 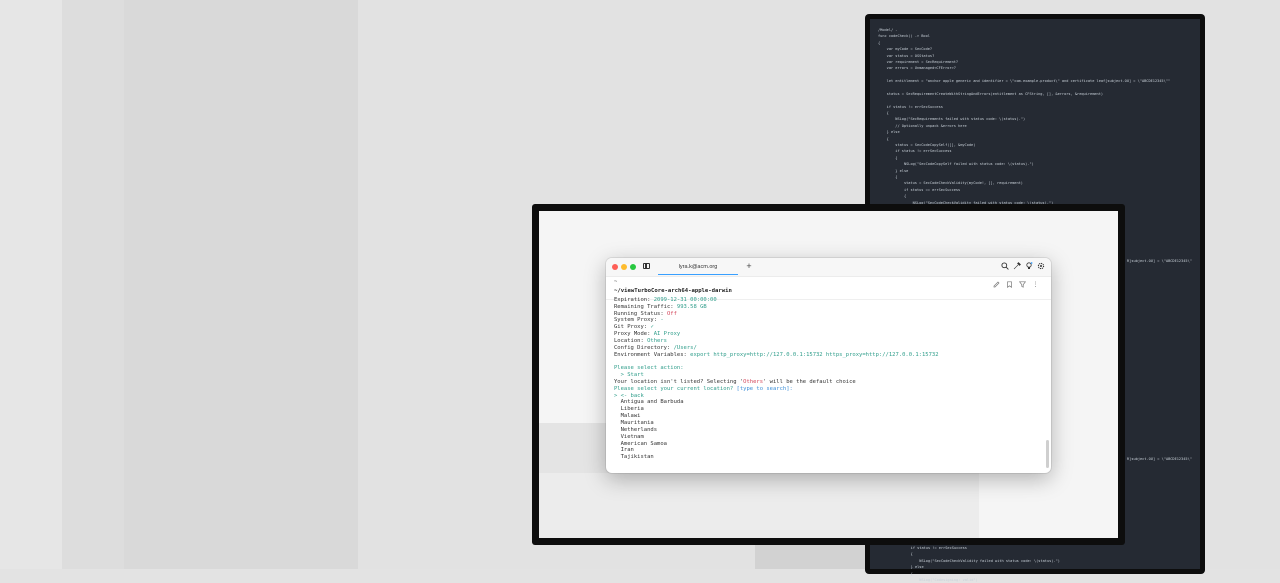 What do you see at coordinates (749, 267) in the screenshot?
I see `new-tab-button: +` at bounding box center [749, 267].